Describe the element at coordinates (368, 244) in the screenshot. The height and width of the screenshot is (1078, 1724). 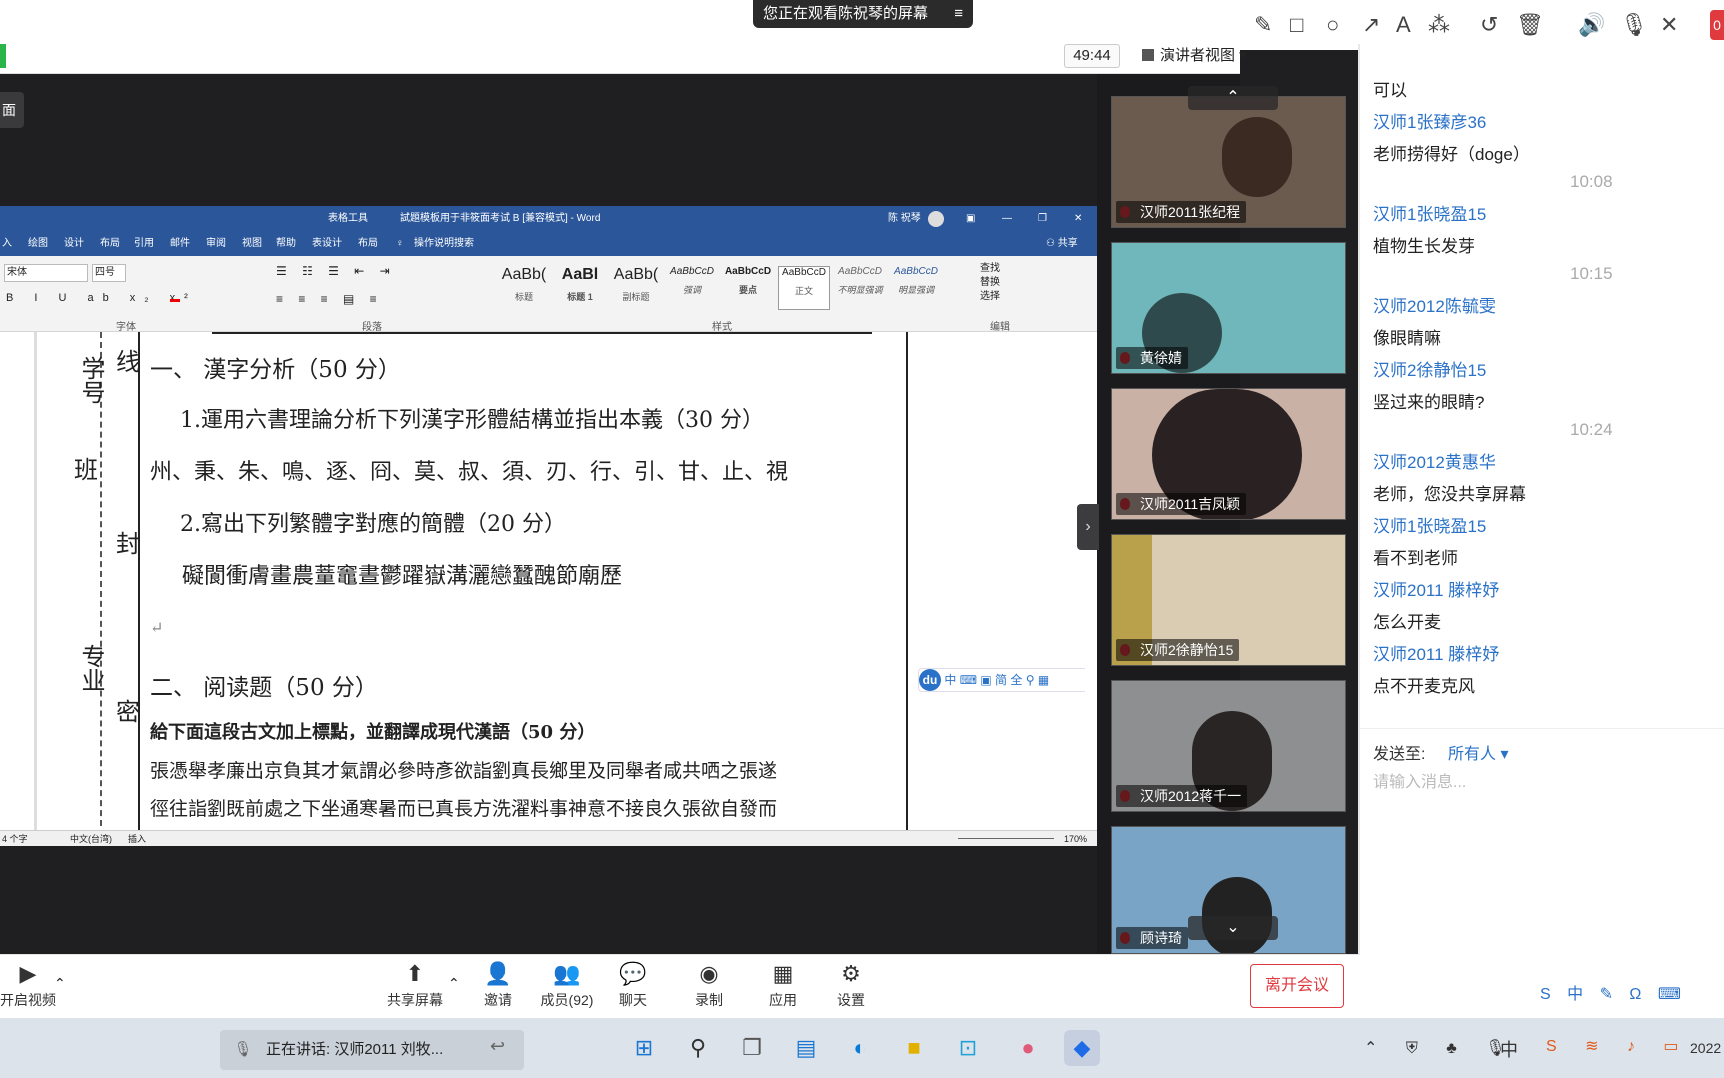
I see `tab-table-layout: 布局` at that location.